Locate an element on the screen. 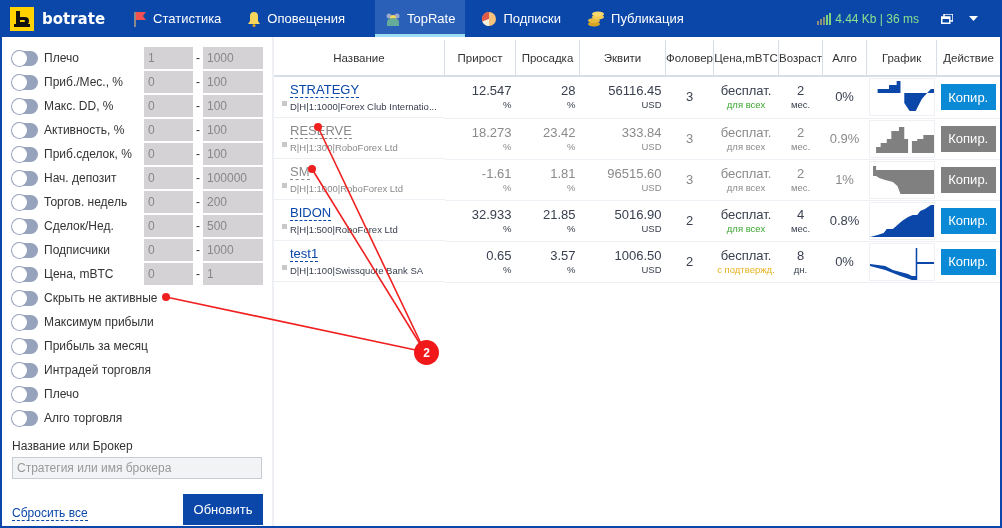  column-header: Название is located at coordinates (359, 58).